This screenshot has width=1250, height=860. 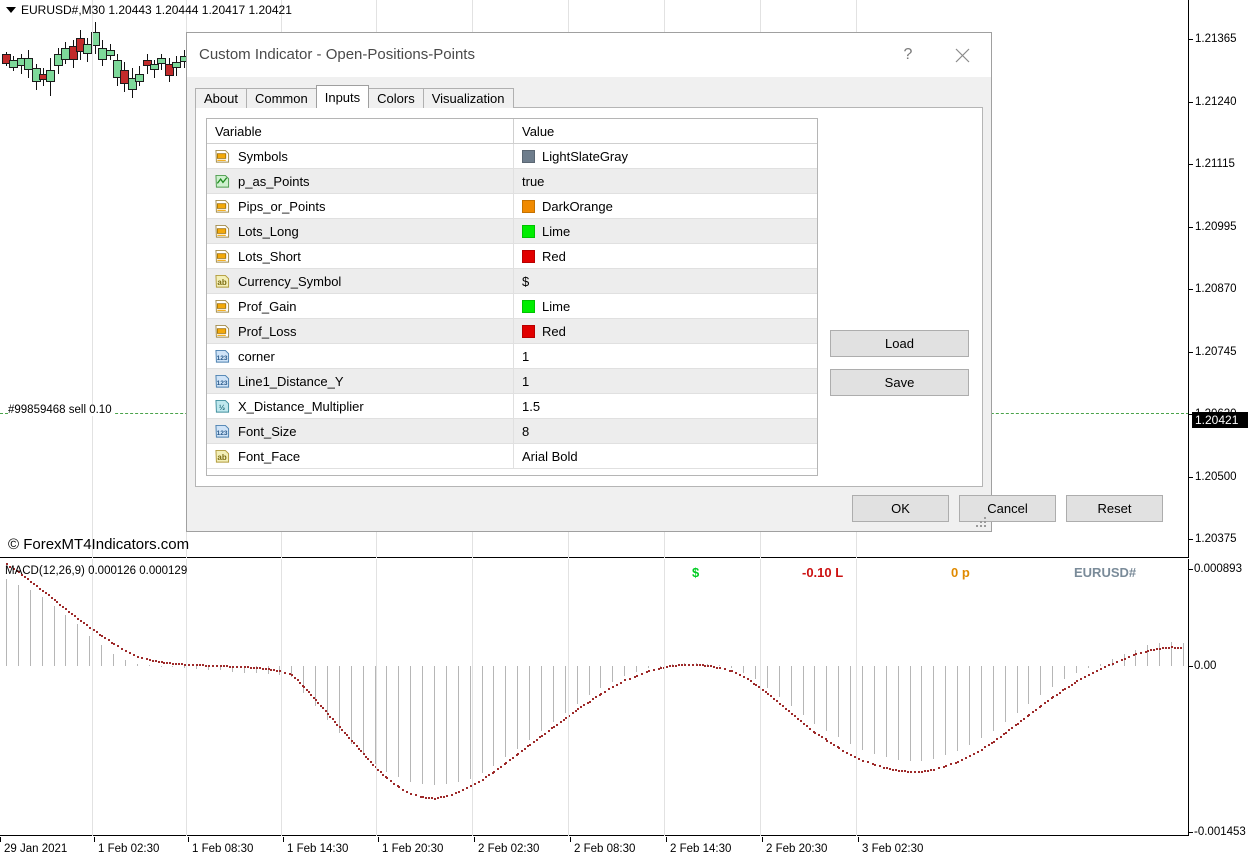 I want to click on column-header-variable: Variable, so click(x=360, y=131).